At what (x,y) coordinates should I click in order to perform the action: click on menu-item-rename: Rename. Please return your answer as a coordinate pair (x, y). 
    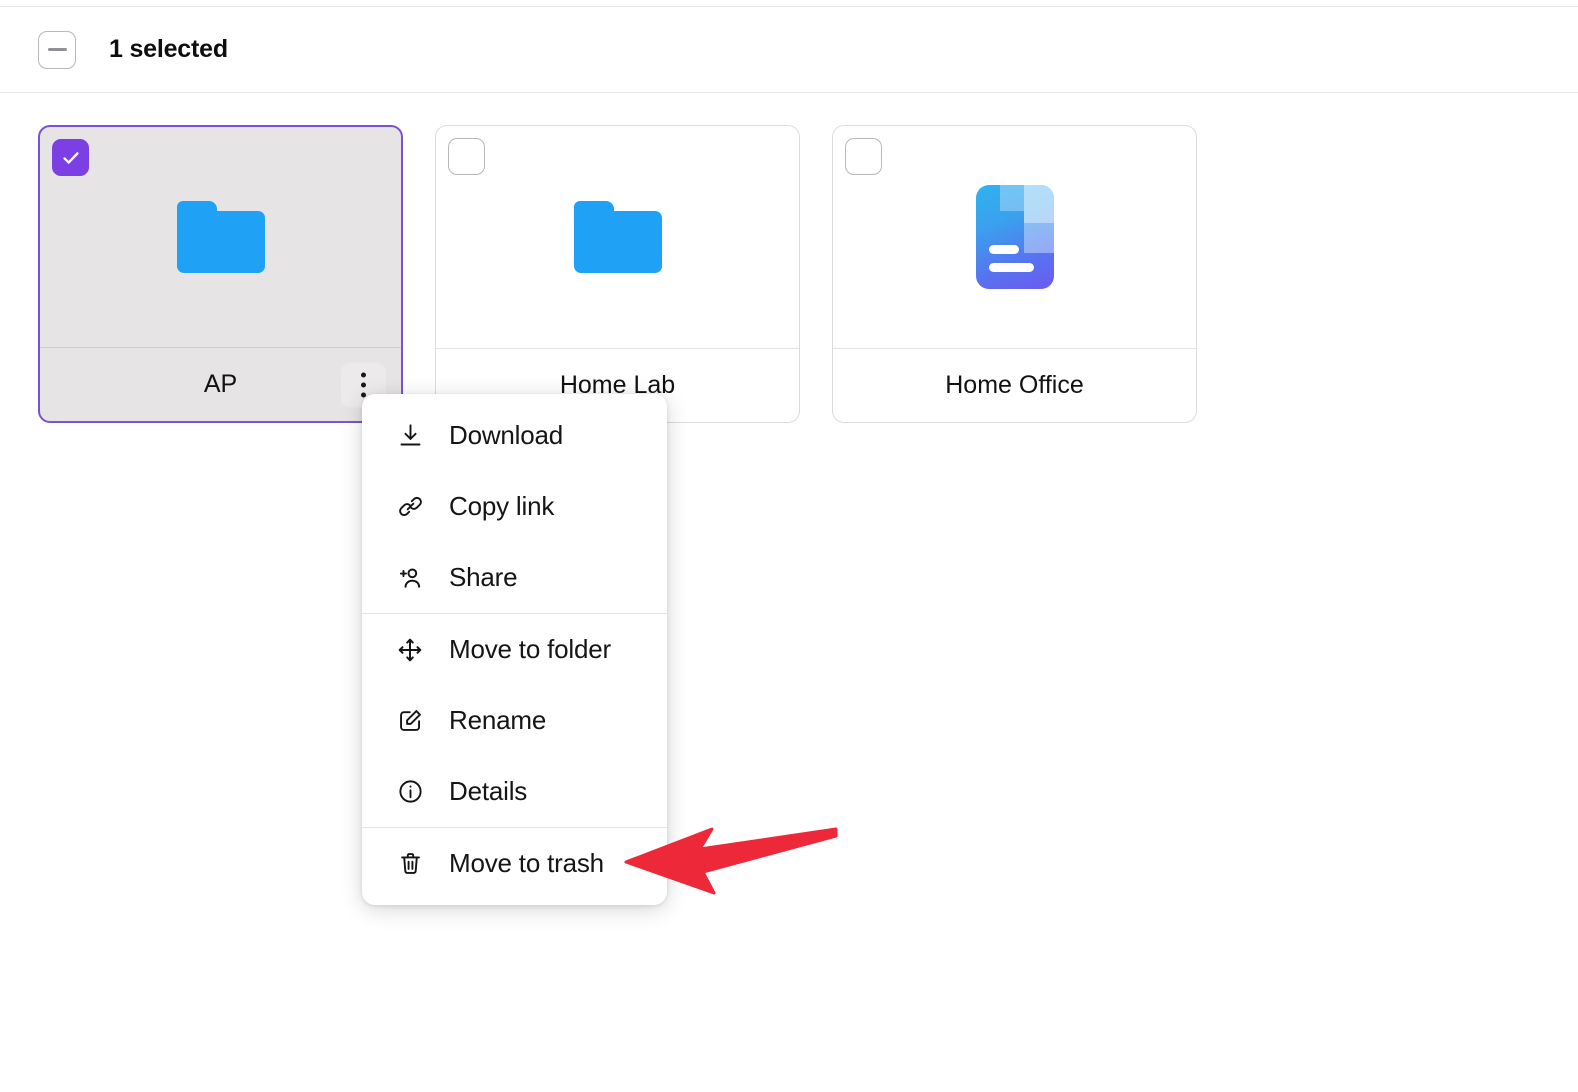
    Looking at the image, I should click on (514, 720).